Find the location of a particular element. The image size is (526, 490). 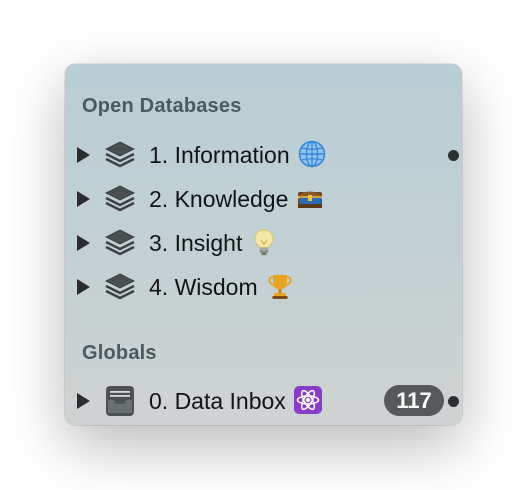

item-label: 0. Data Inbox is located at coordinates (217, 401).